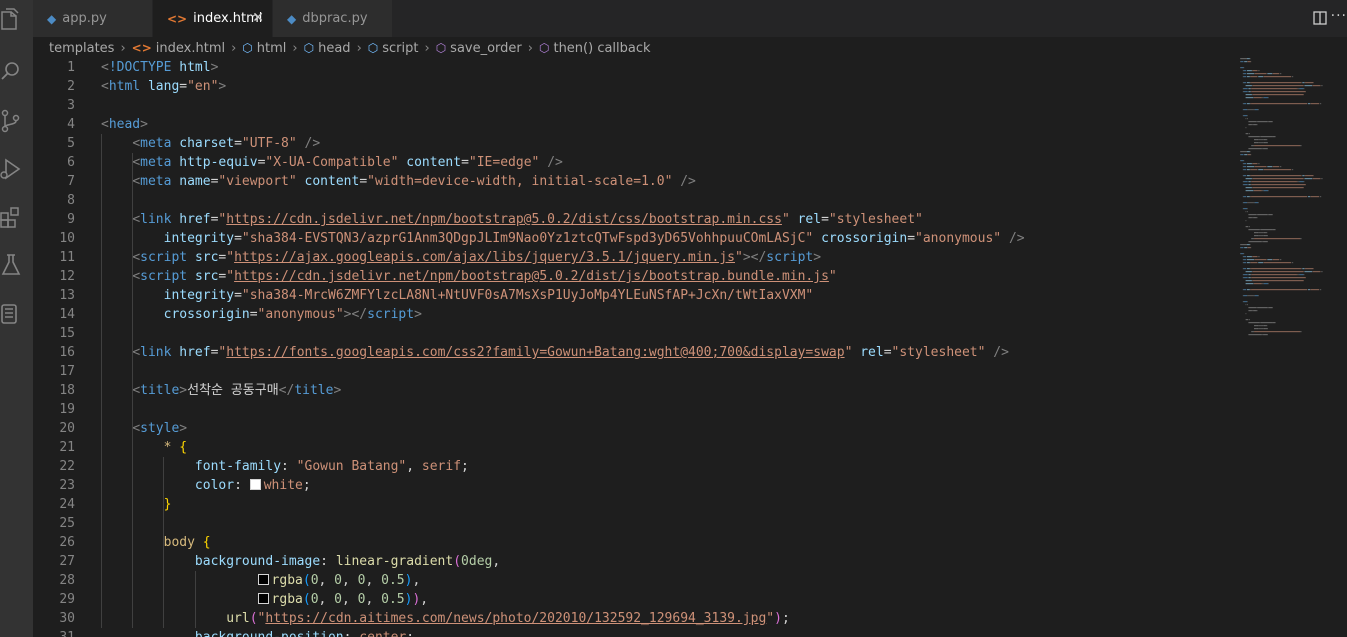  Describe the element at coordinates (71, 86) in the screenshot. I see `line-number: 2` at that location.